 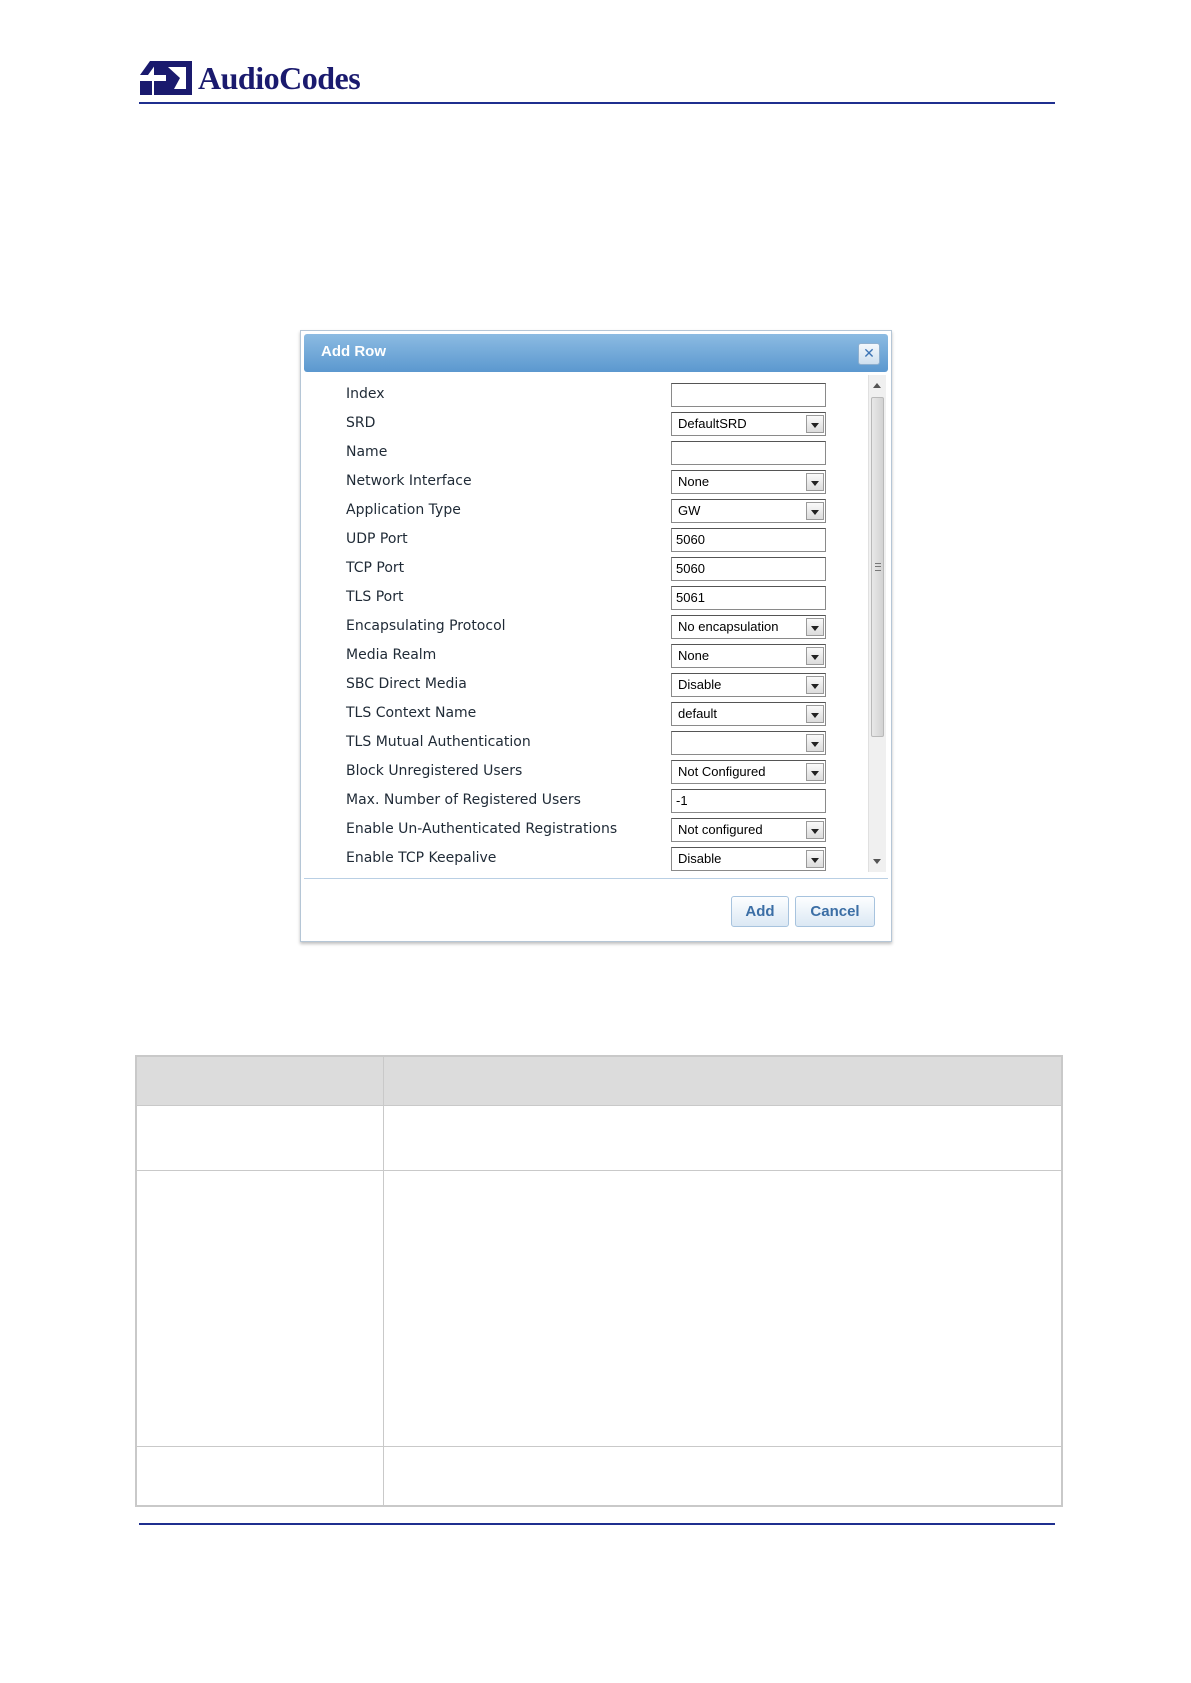 What do you see at coordinates (586, 714) in the screenshot?
I see `form-row: TLS Context Name default` at bounding box center [586, 714].